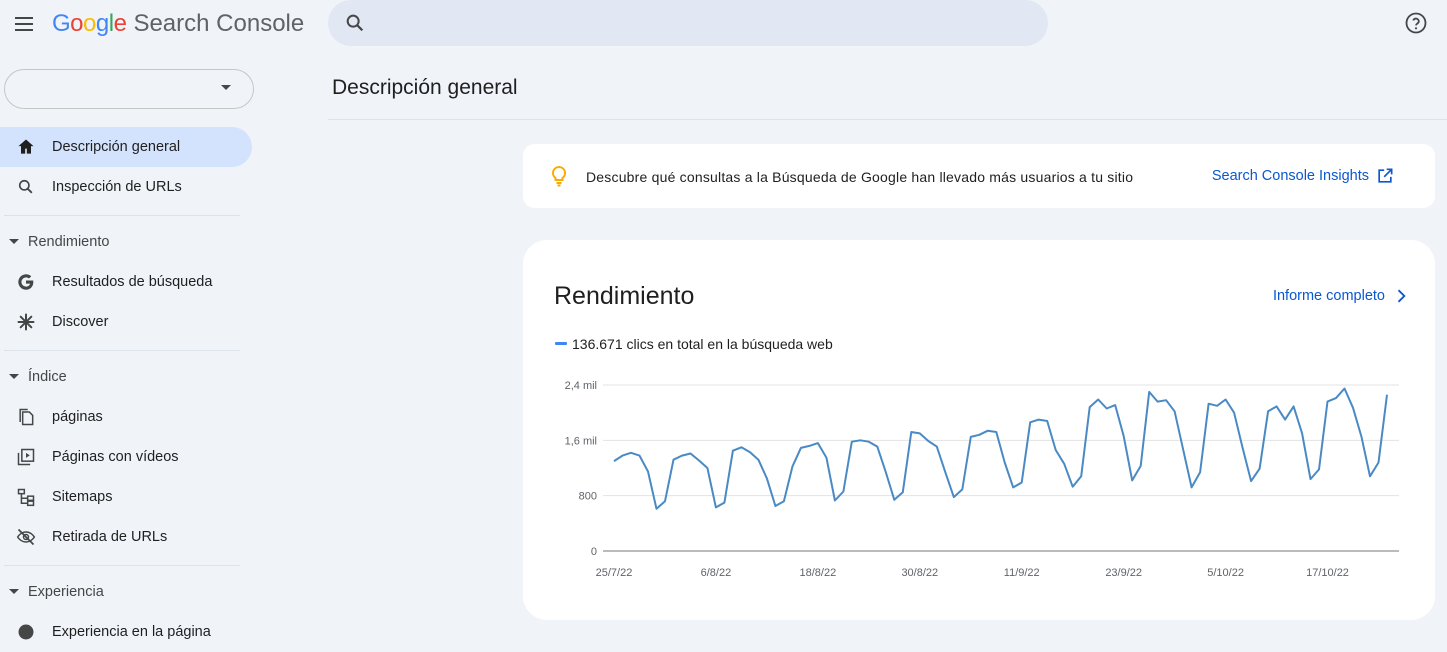 Image resolution: width=1447 pixels, height=652 pixels. Describe the element at coordinates (26, 322) in the screenshot. I see `asterisk-icon` at that location.